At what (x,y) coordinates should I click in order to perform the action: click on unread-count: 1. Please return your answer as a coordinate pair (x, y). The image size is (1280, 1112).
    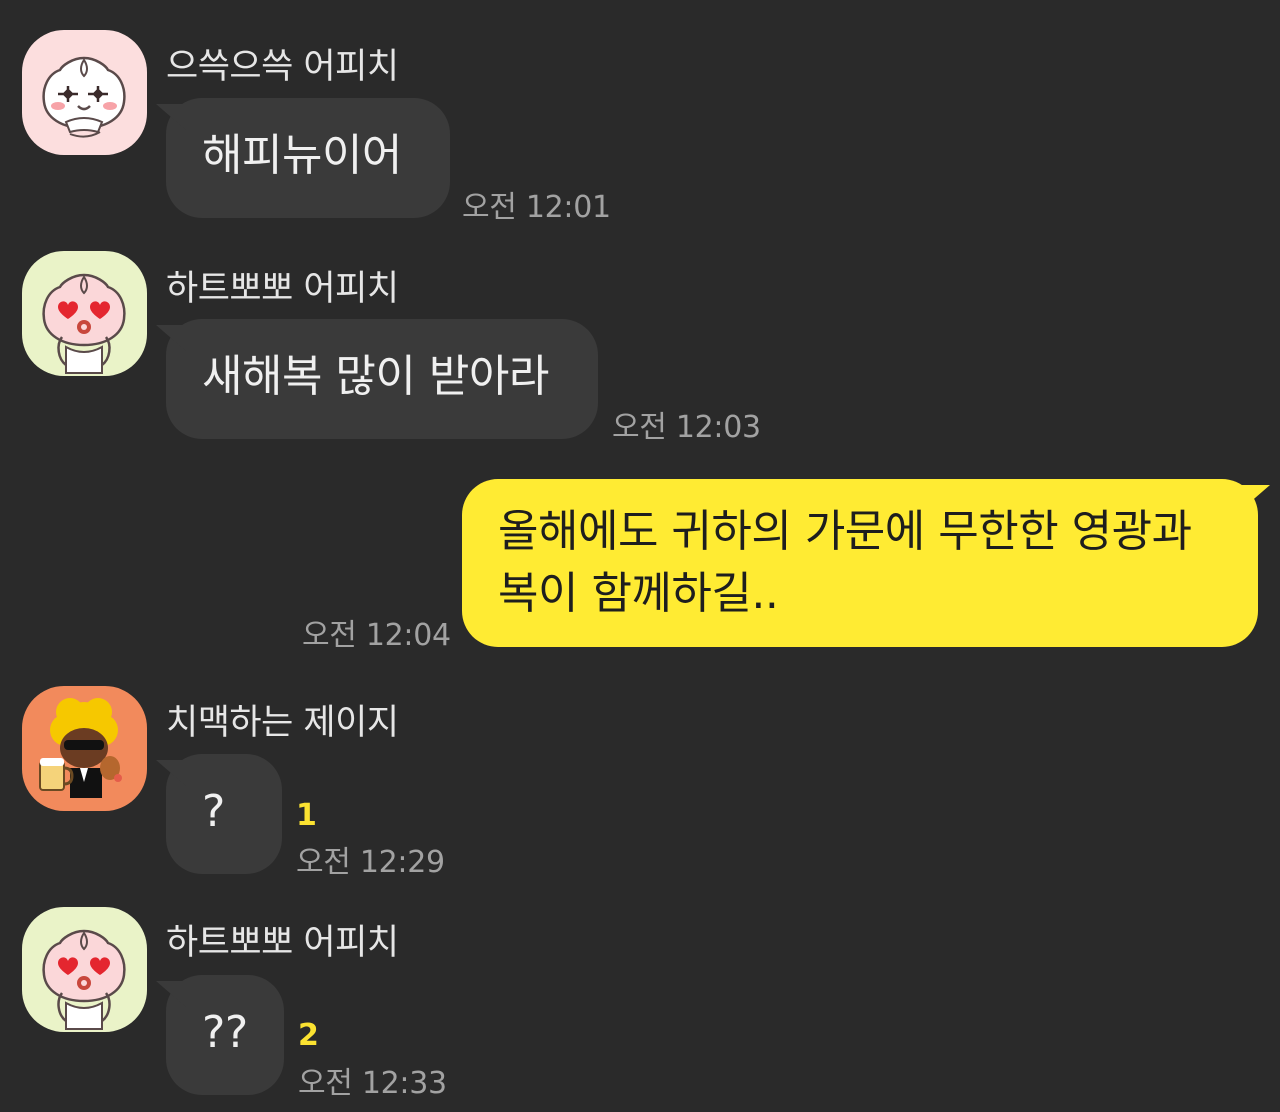
    Looking at the image, I should click on (306, 815).